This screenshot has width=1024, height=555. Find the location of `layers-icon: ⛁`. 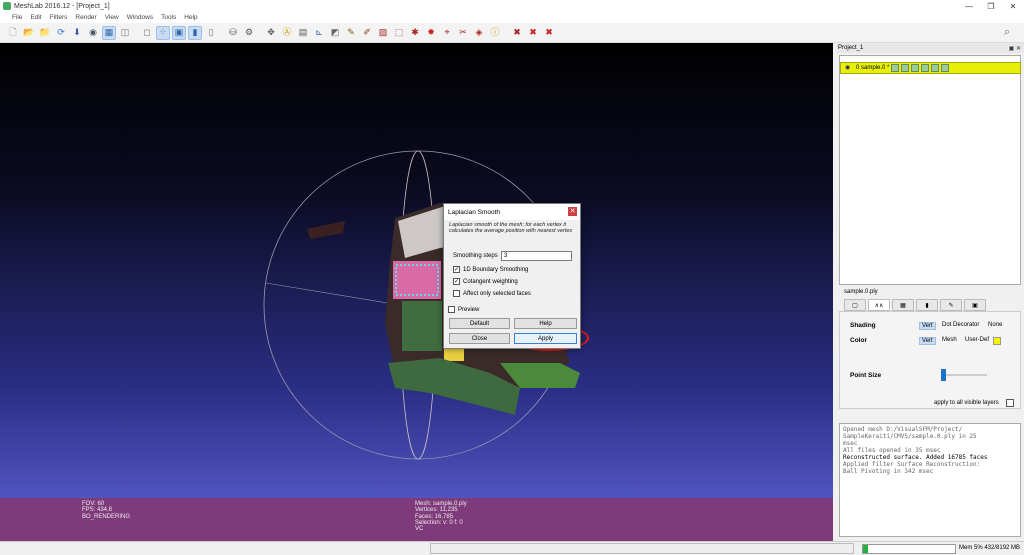

layers-icon: ⛁ is located at coordinates (233, 33).